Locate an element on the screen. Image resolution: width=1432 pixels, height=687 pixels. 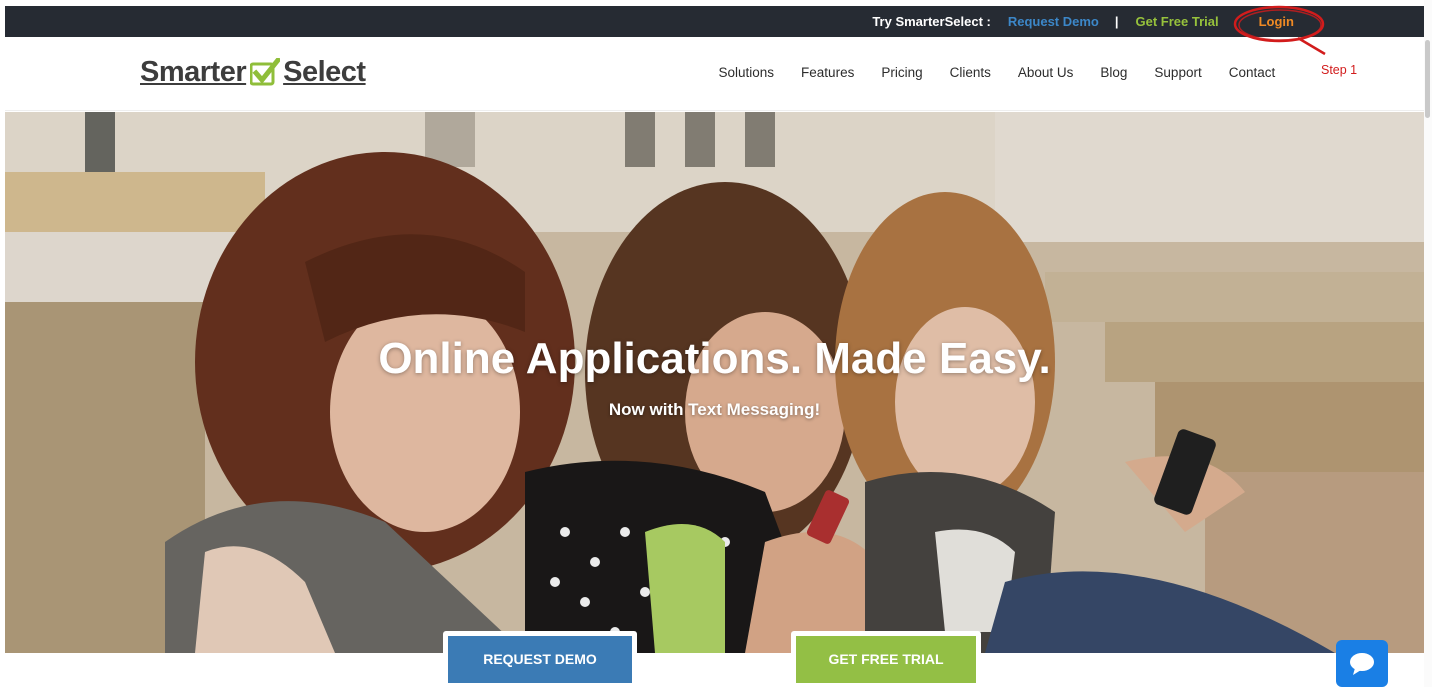
checkbox-check-icon is located at coordinates (265, 71).